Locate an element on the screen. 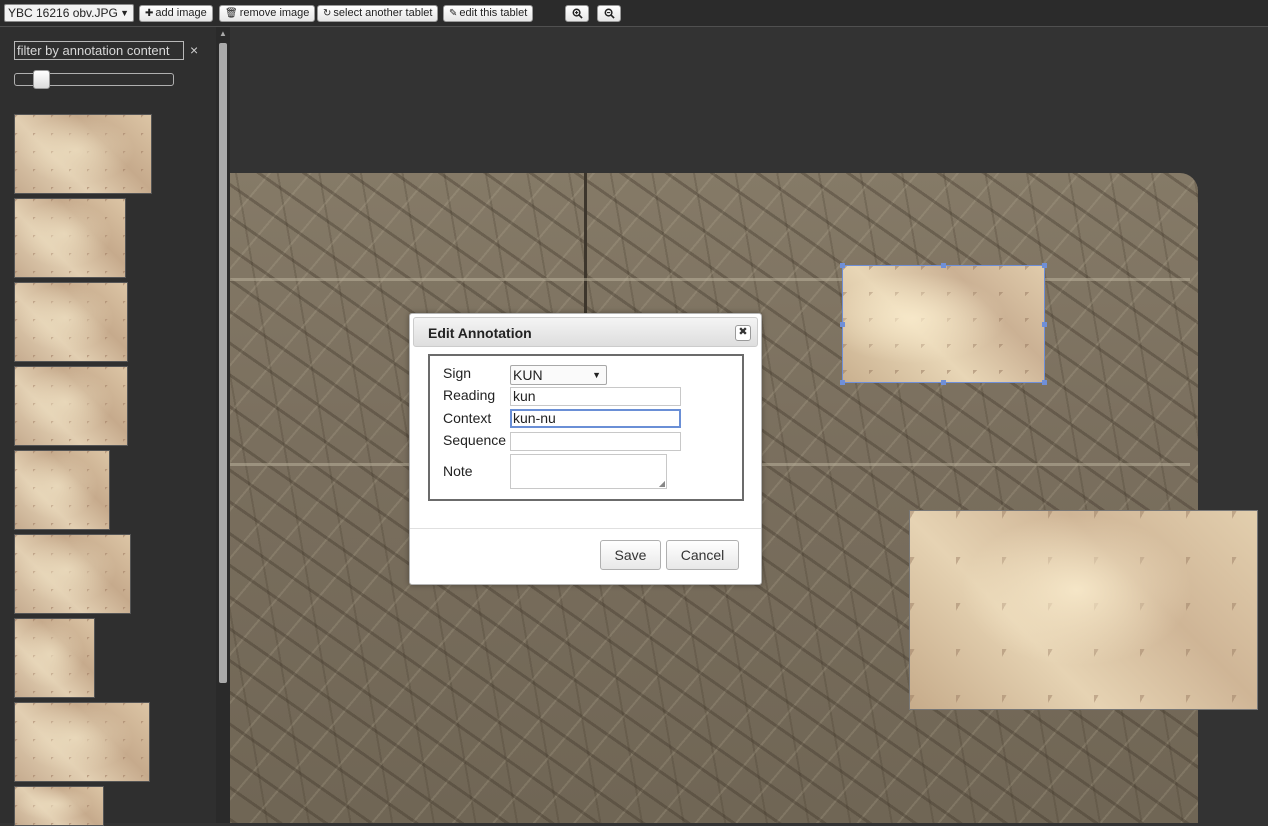  sign-label: Sign is located at coordinates (457, 373).